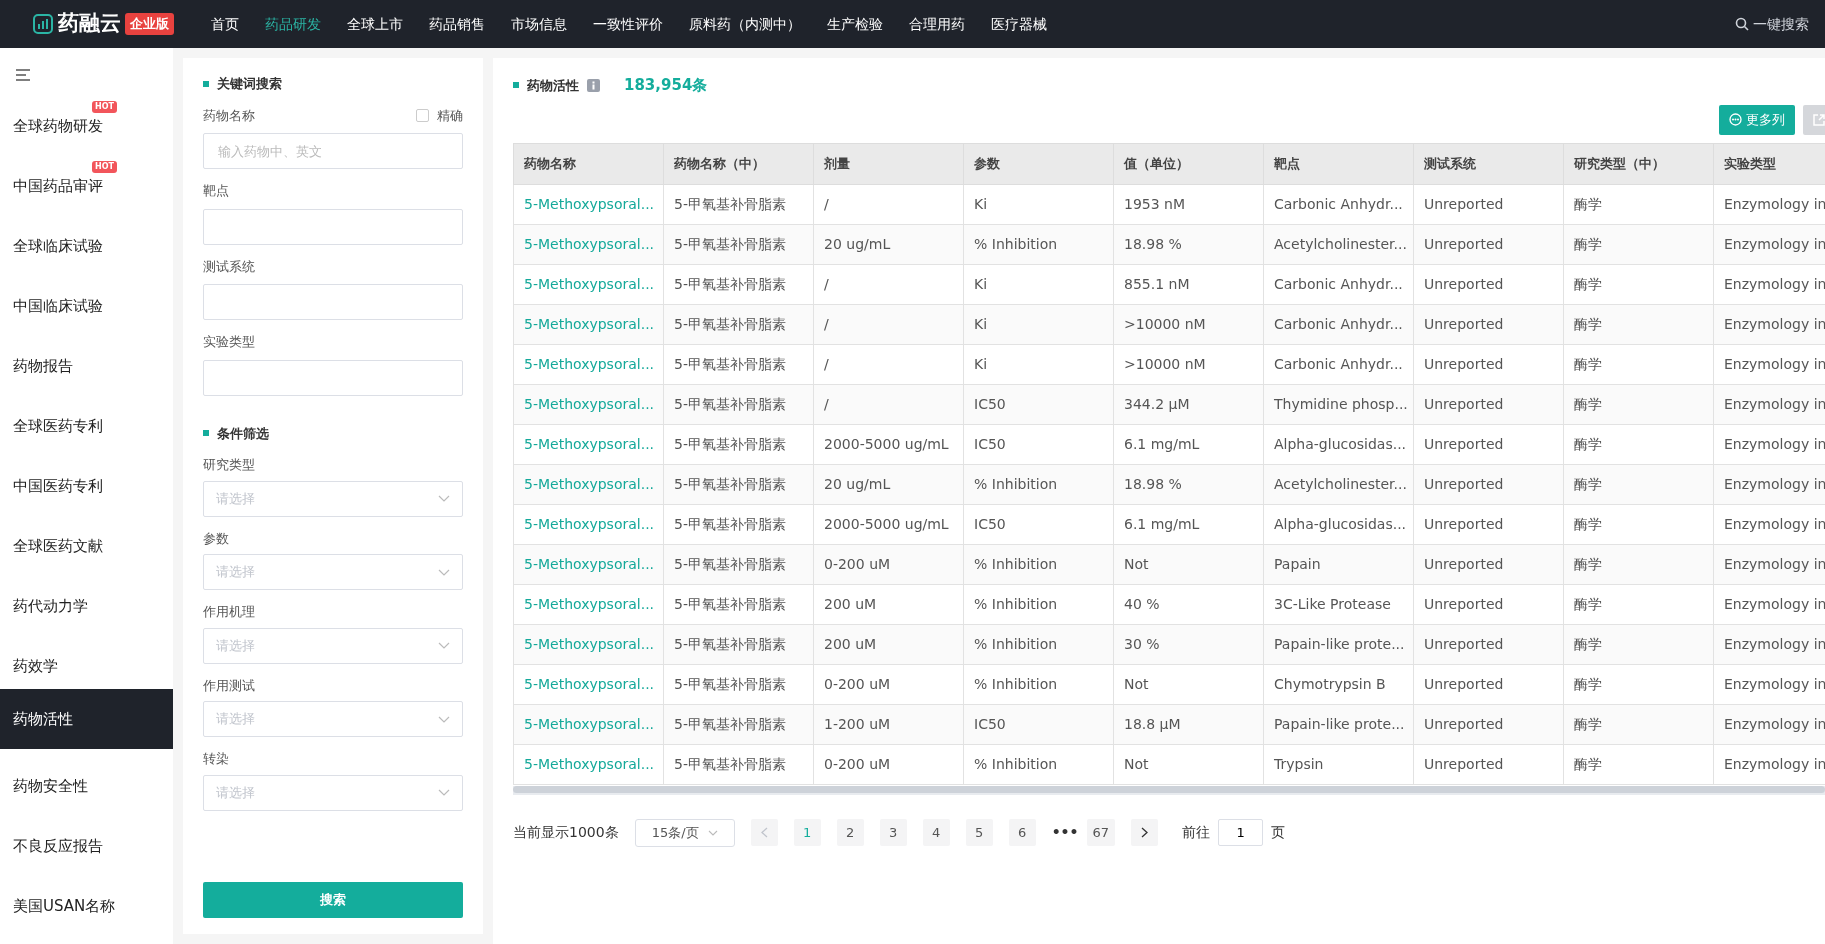 The image size is (1825, 944). Describe the element at coordinates (516, 85) in the screenshot. I see `square-bullet-icon` at that location.